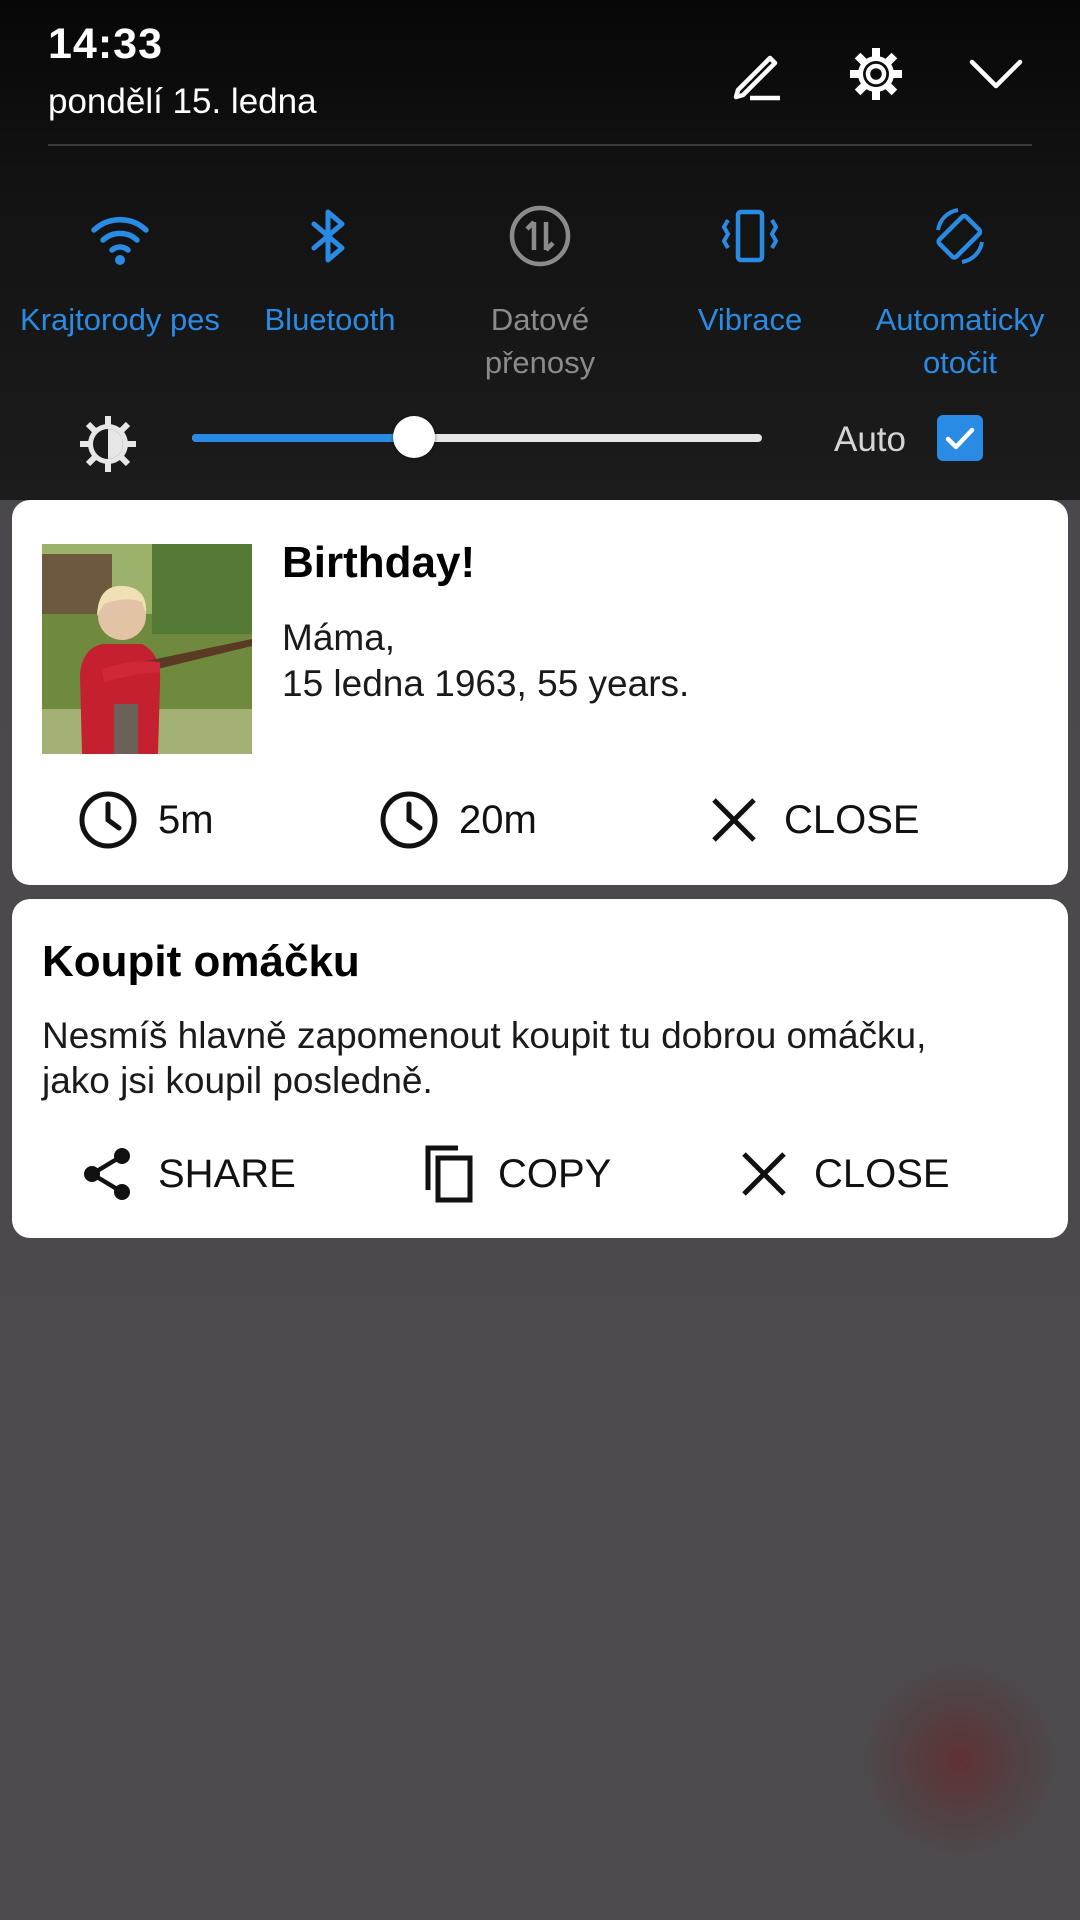  Describe the element at coordinates (960, 236) in the screenshot. I see `auto-rotate-icon` at that location.